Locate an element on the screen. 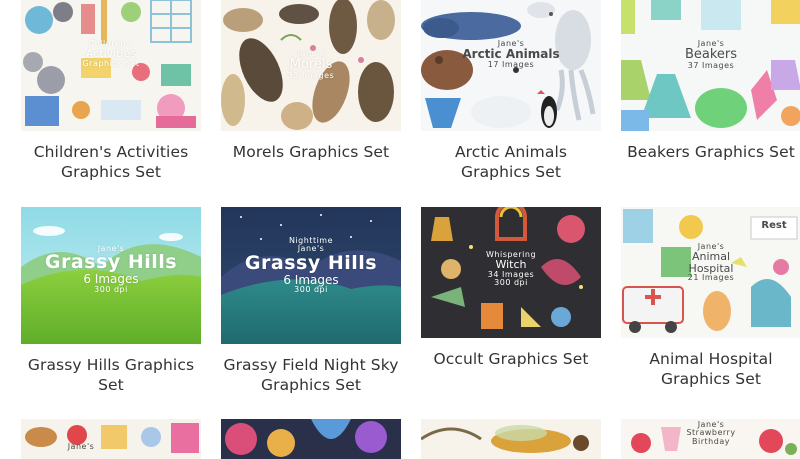  product-title: Children's Activities Graphics Set is located at coordinates (111, 162).